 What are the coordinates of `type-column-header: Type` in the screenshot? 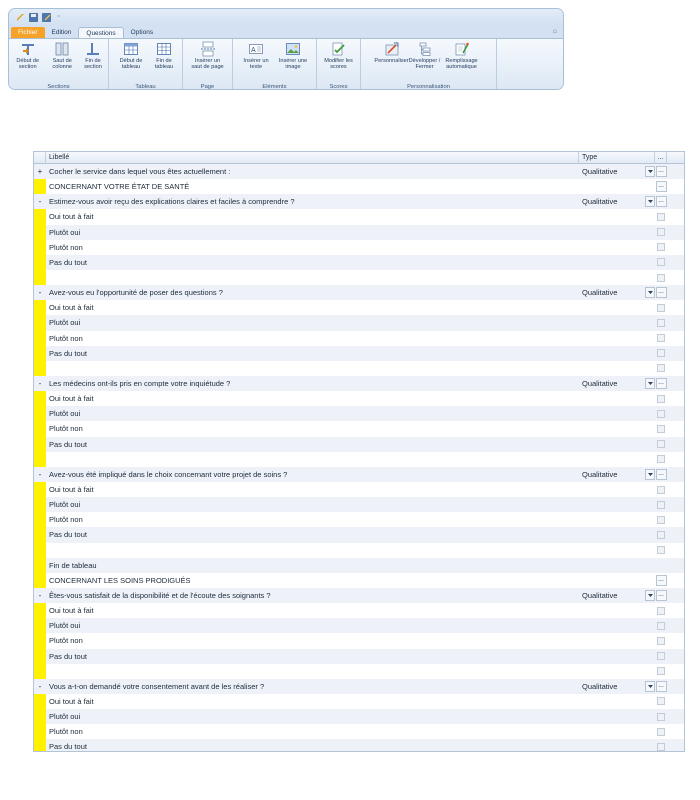 It's located at (617, 157).